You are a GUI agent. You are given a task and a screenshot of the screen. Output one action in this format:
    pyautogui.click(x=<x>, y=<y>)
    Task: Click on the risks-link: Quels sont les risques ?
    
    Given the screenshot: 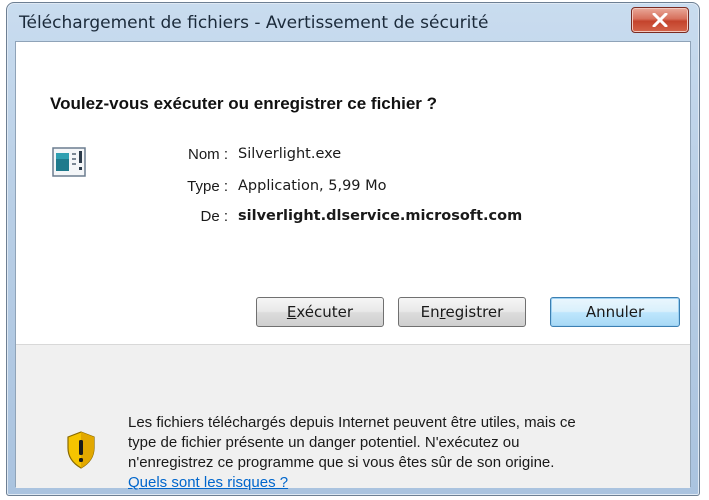 What is the action you would take?
    pyautogui.click(x=208, y=482)
    